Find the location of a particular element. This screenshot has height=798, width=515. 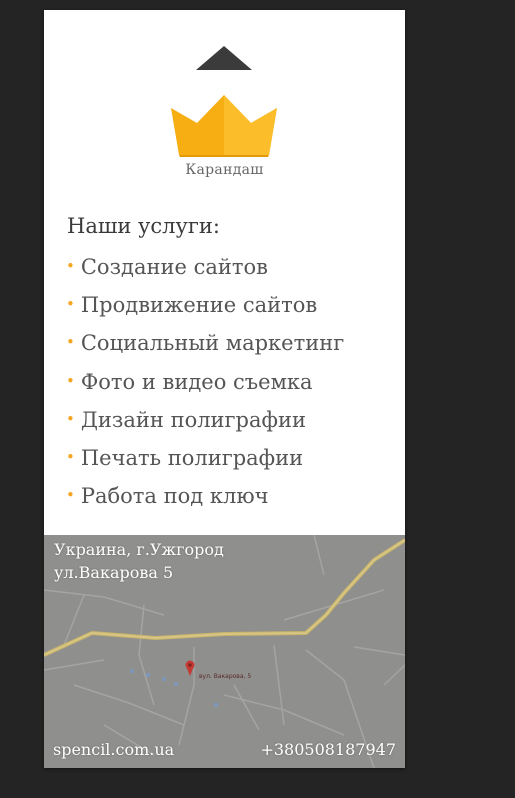

service-item: • Социальный маркетинг is located at coordinates (205, 346).